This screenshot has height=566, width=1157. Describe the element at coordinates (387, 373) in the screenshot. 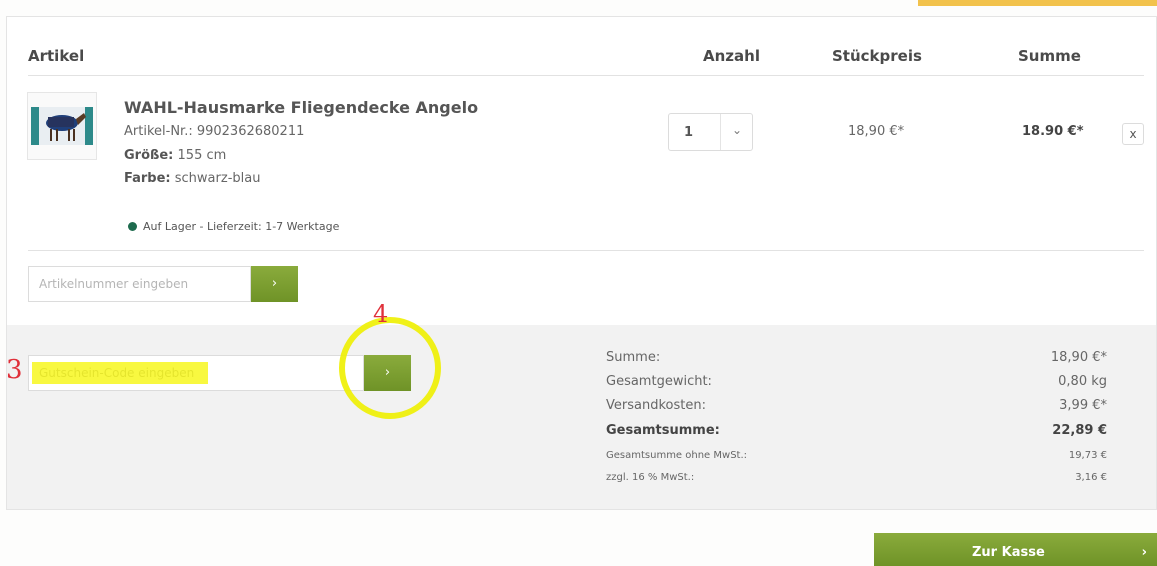

I see `apply-voucher-button: ›` at that location.